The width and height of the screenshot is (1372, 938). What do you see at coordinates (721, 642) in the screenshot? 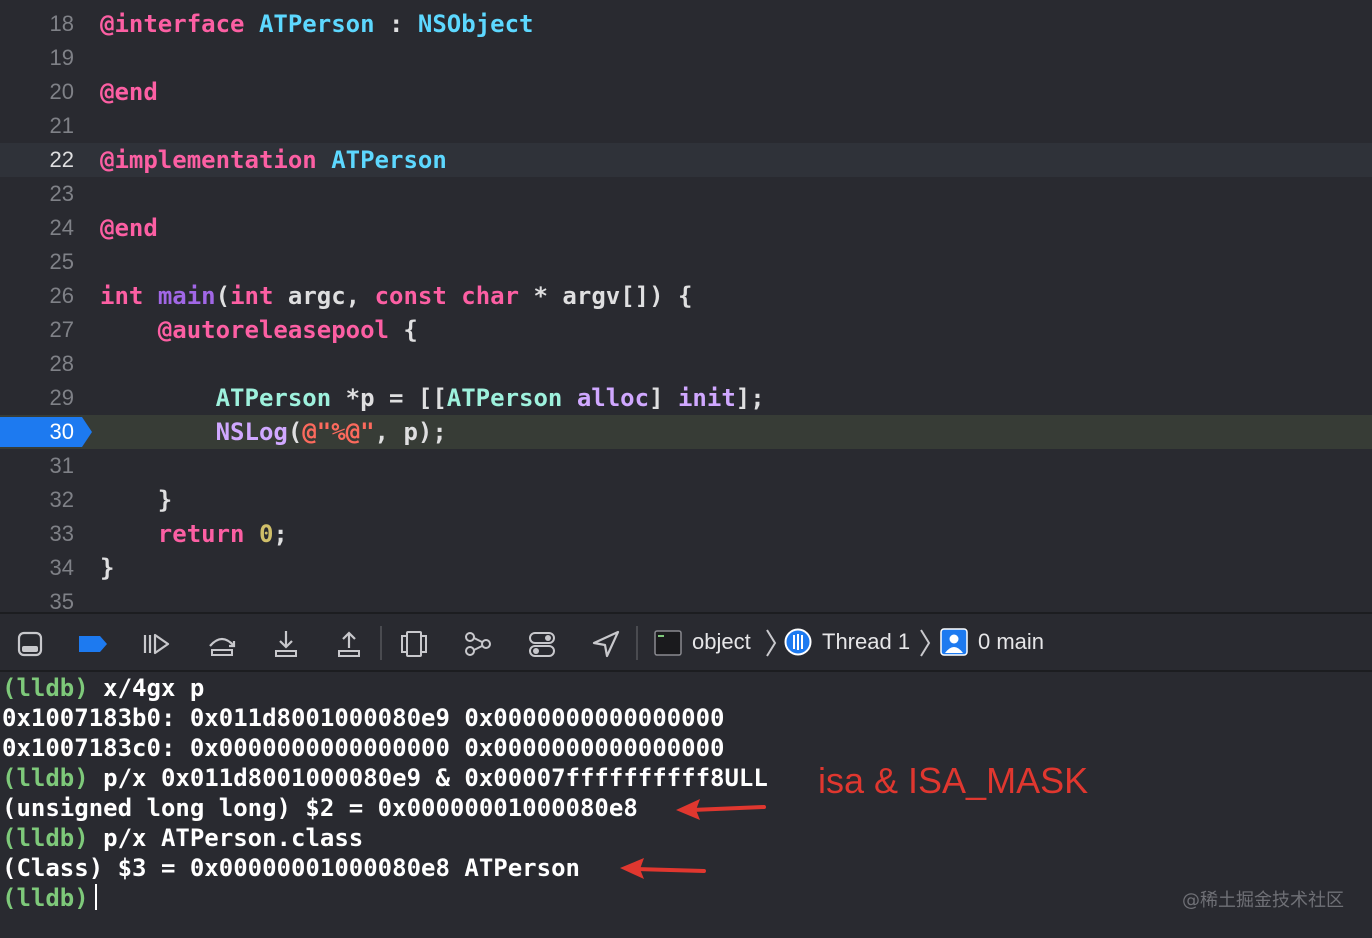
I see `breadcrumb-process: object` at bounding box center [721, 642].